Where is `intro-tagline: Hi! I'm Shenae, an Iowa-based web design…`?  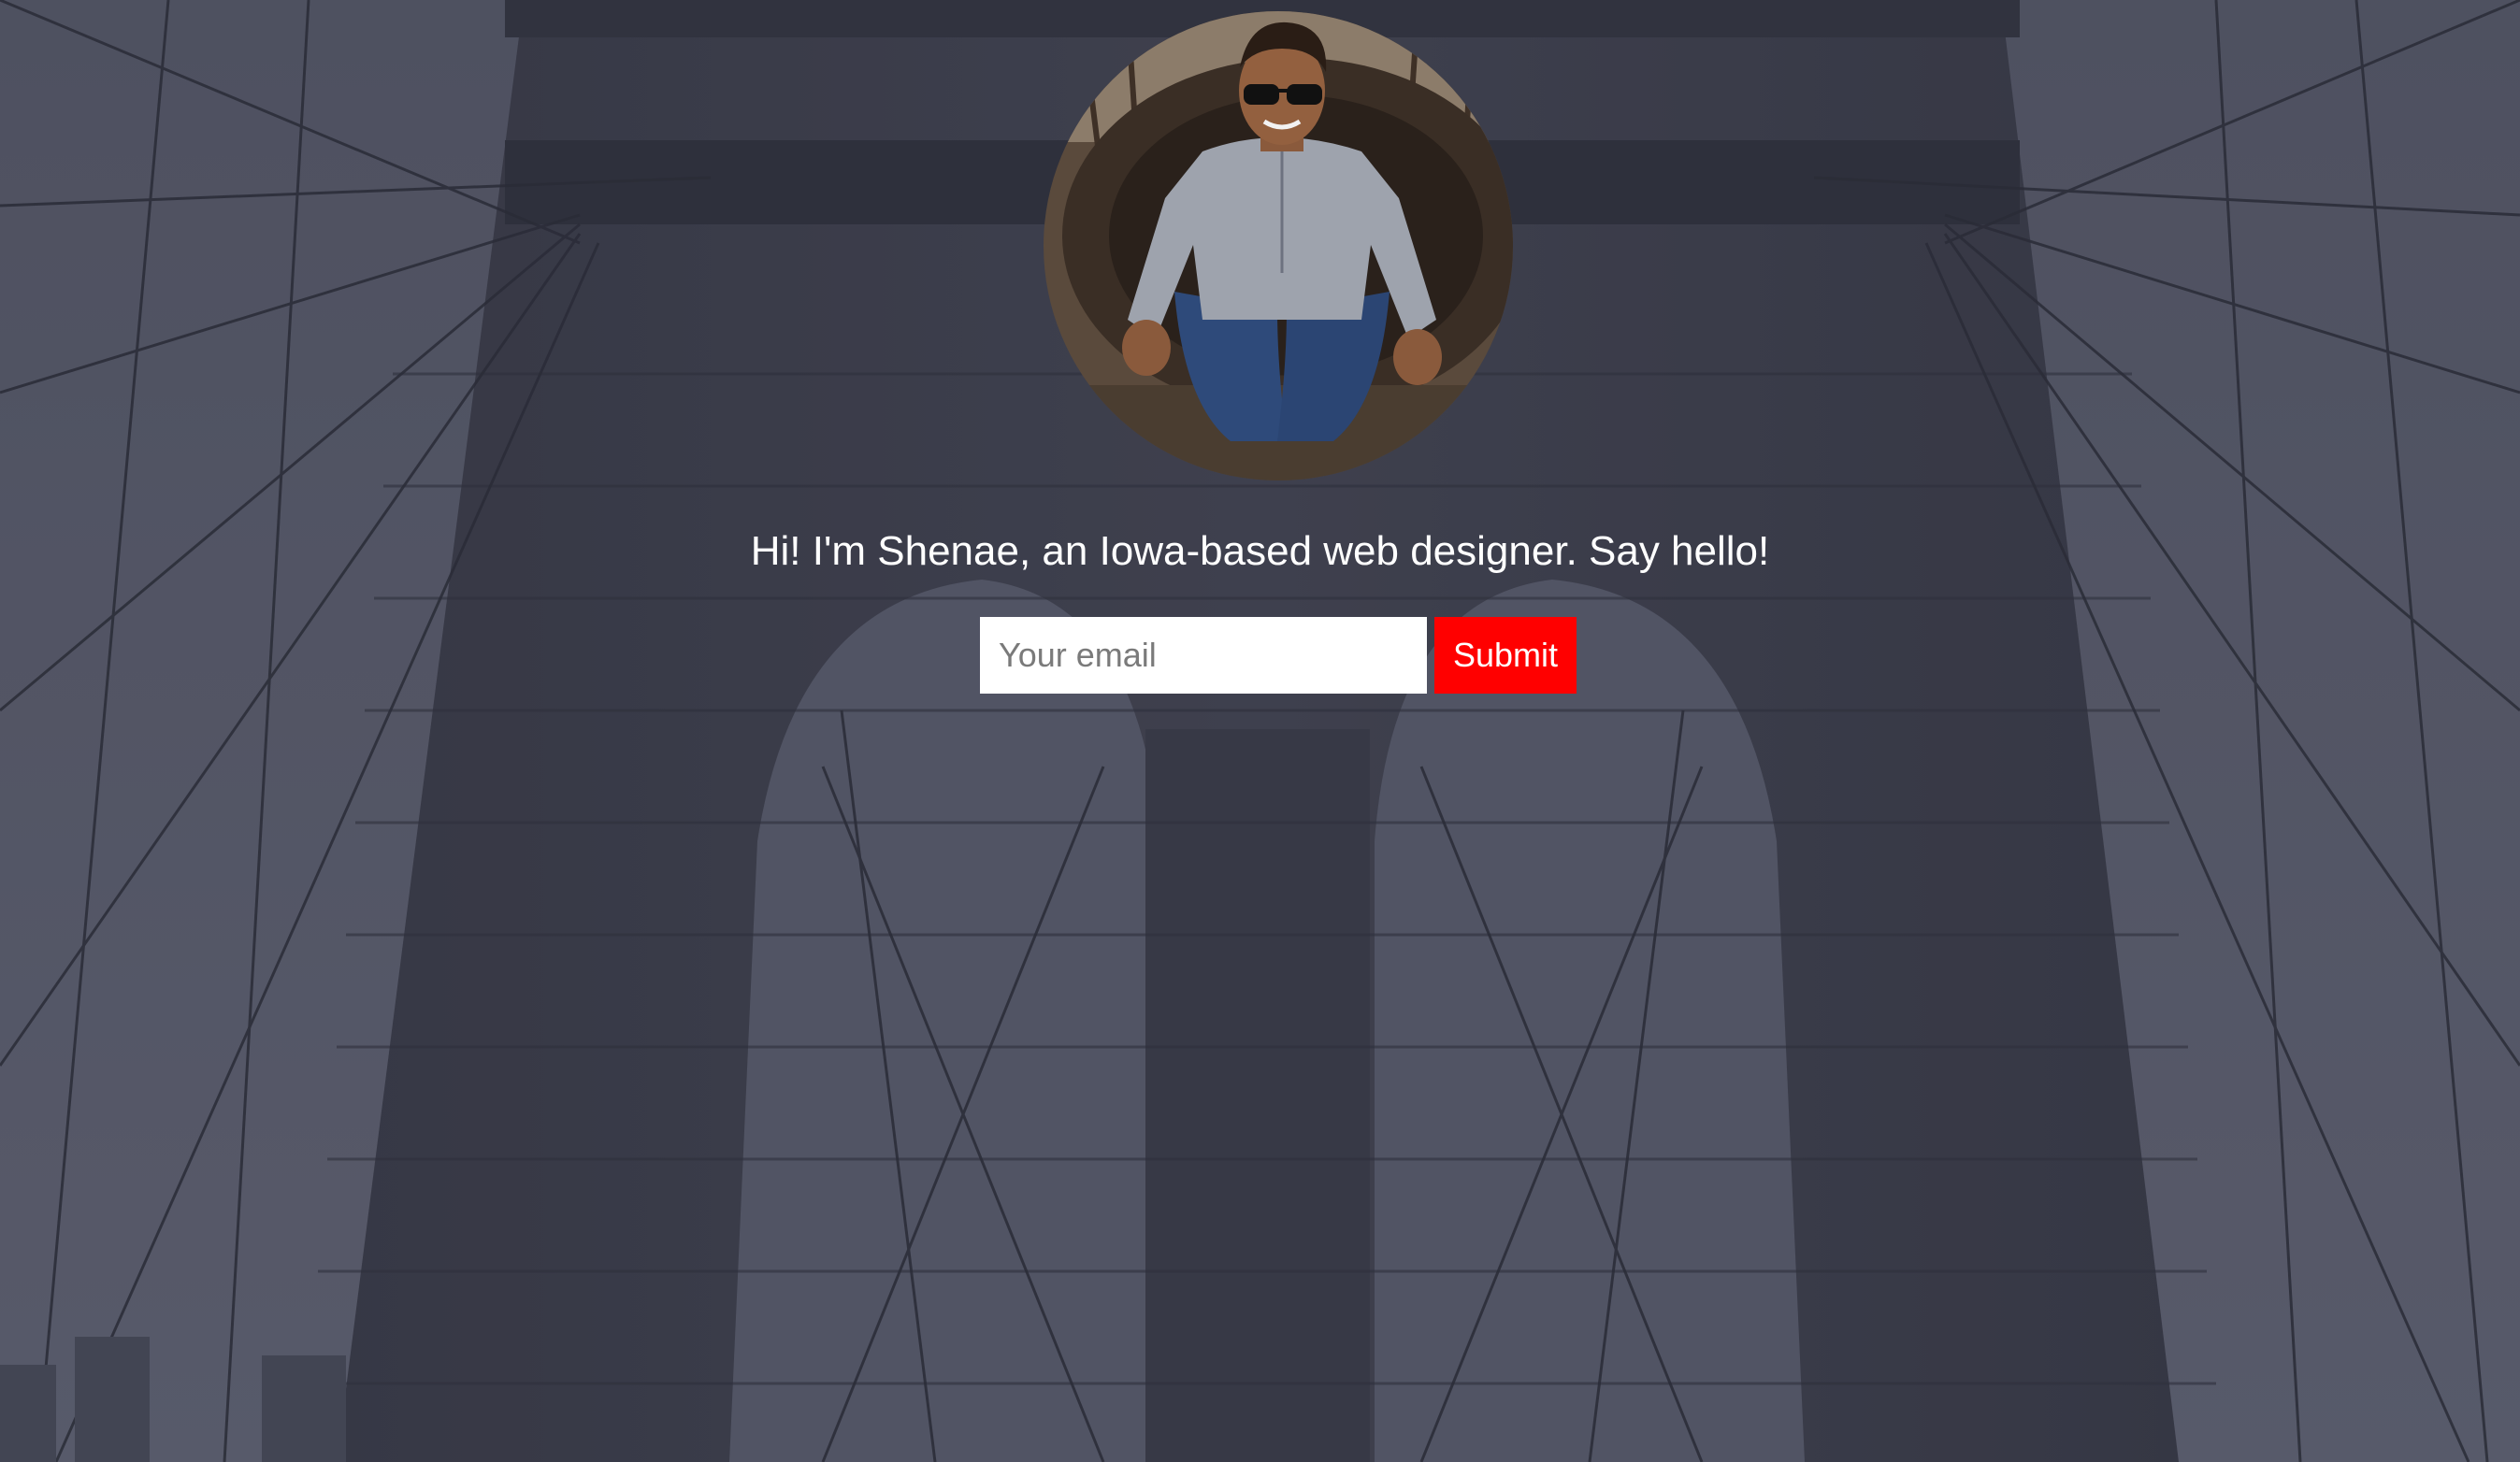 intro-tagline: Hi! I'm Shenae, an Iowa-based web design… is located at coordinates (1260, 551).